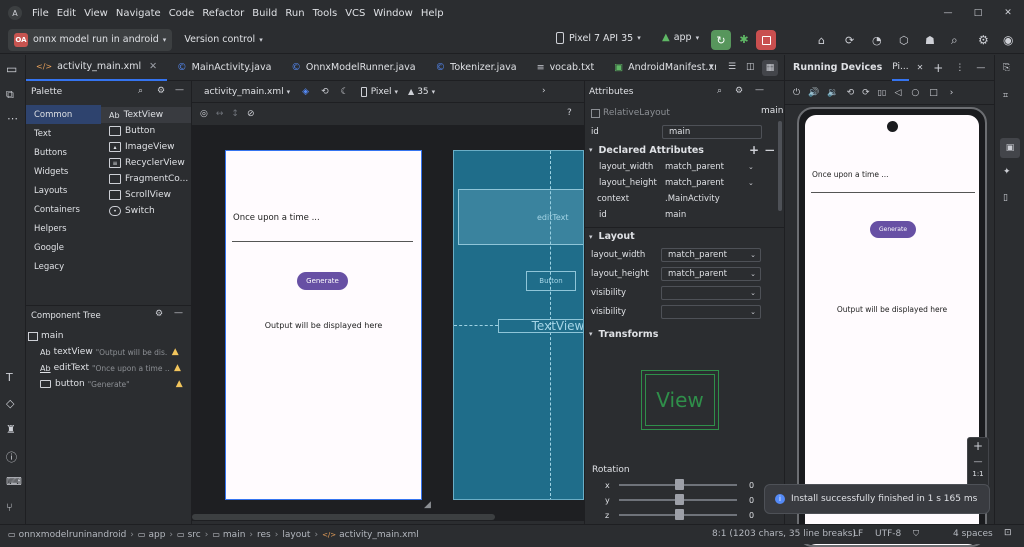 This screenshot has height=547, width=1024. What do you see at coordinates (770, 68) in the screenshot?
I see `design-view-icon: ▦` at bounding box center [770, 68].